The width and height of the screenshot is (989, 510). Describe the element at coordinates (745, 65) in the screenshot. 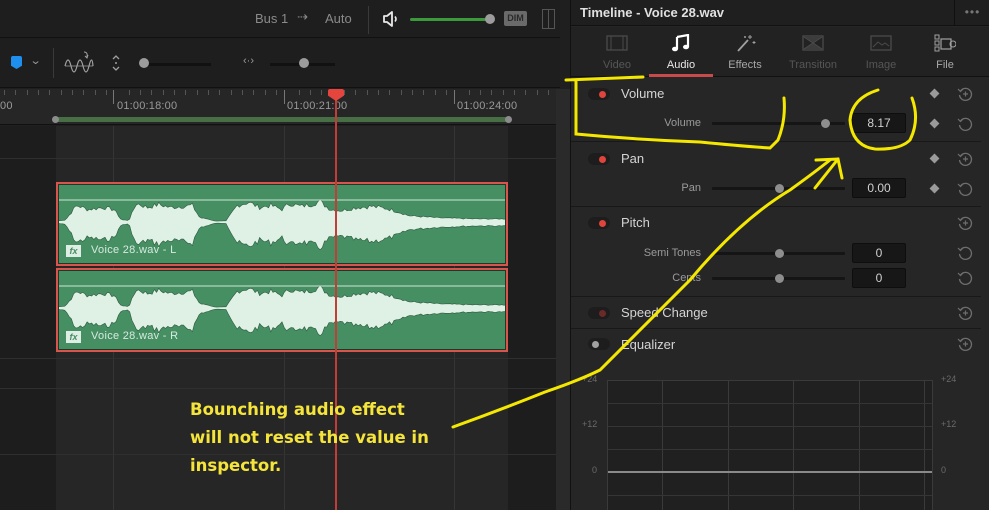

I see `tab-label: Effects` at that location.